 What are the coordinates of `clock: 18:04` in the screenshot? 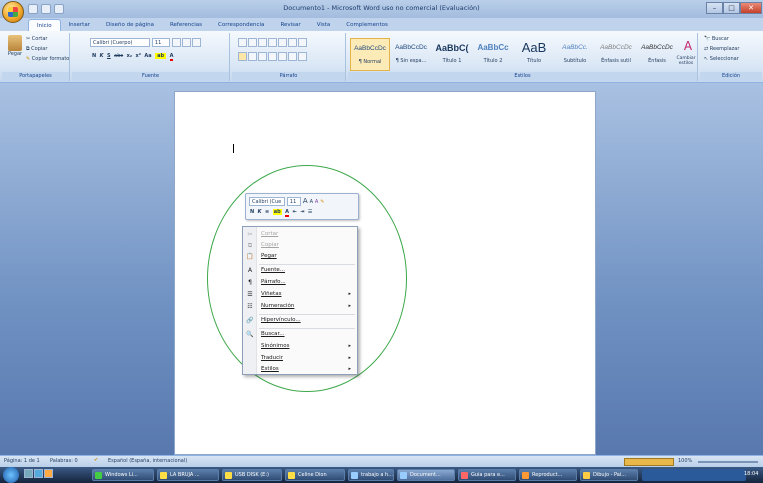 It's located at (751, 474).